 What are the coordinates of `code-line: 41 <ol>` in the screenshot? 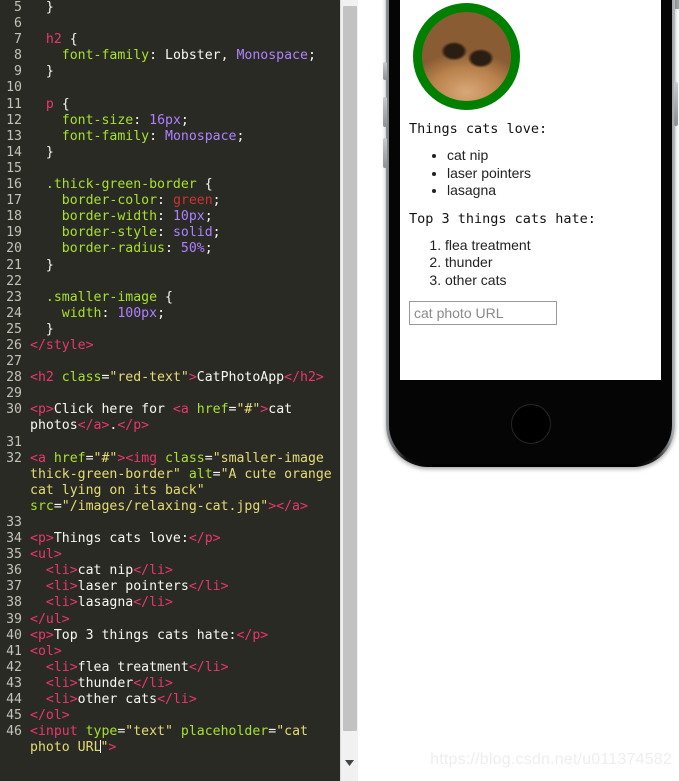 It's located at (170, 652).